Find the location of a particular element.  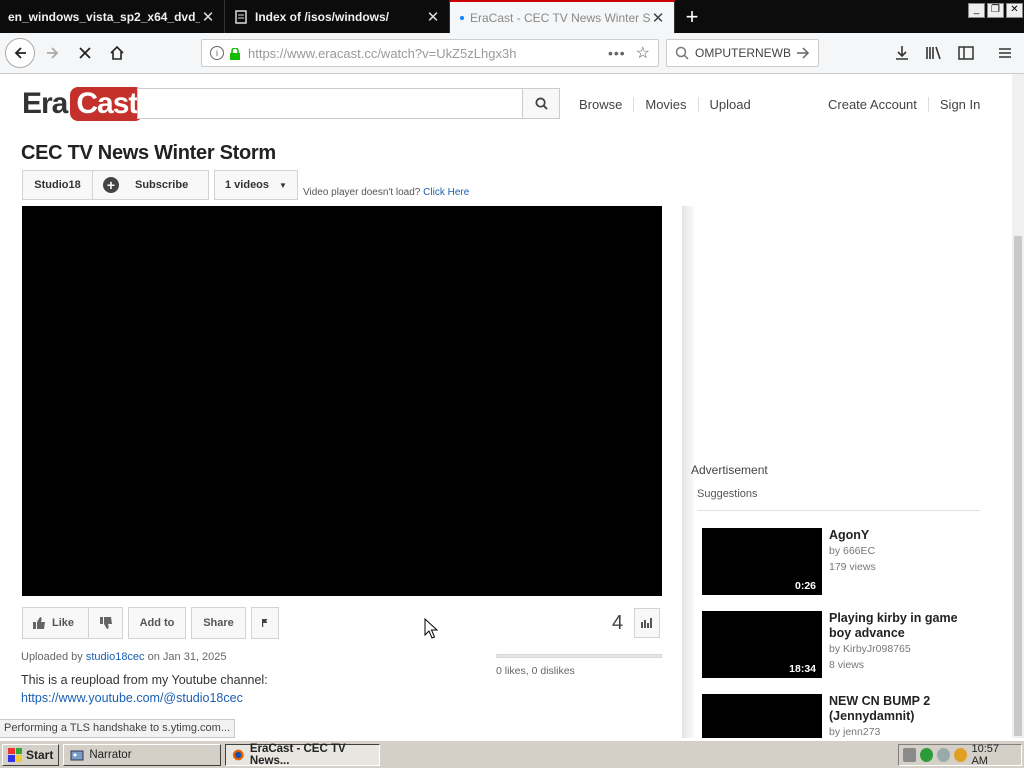

video-thumbnail: 0:26 is located at coordinates (762, 561).